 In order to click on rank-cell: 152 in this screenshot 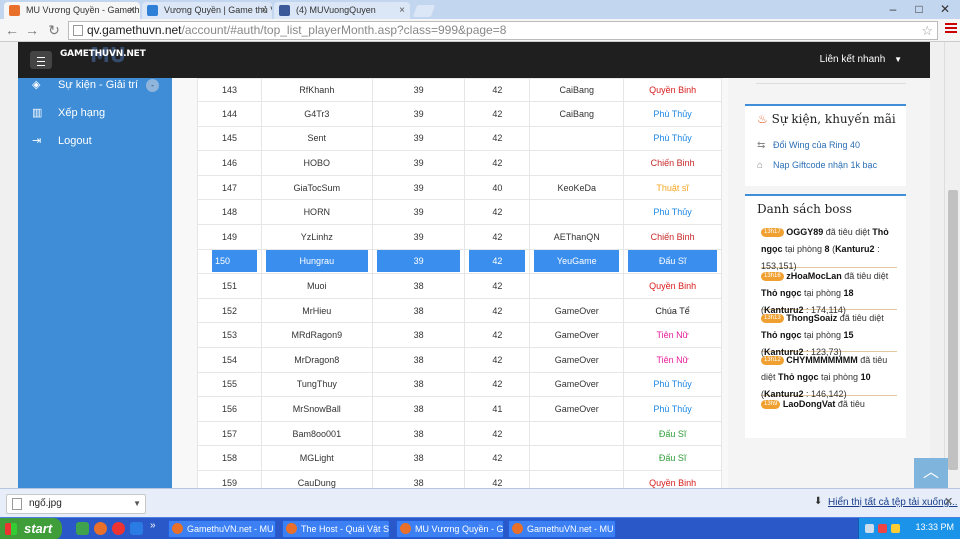, I will do `click(229, 310)`.